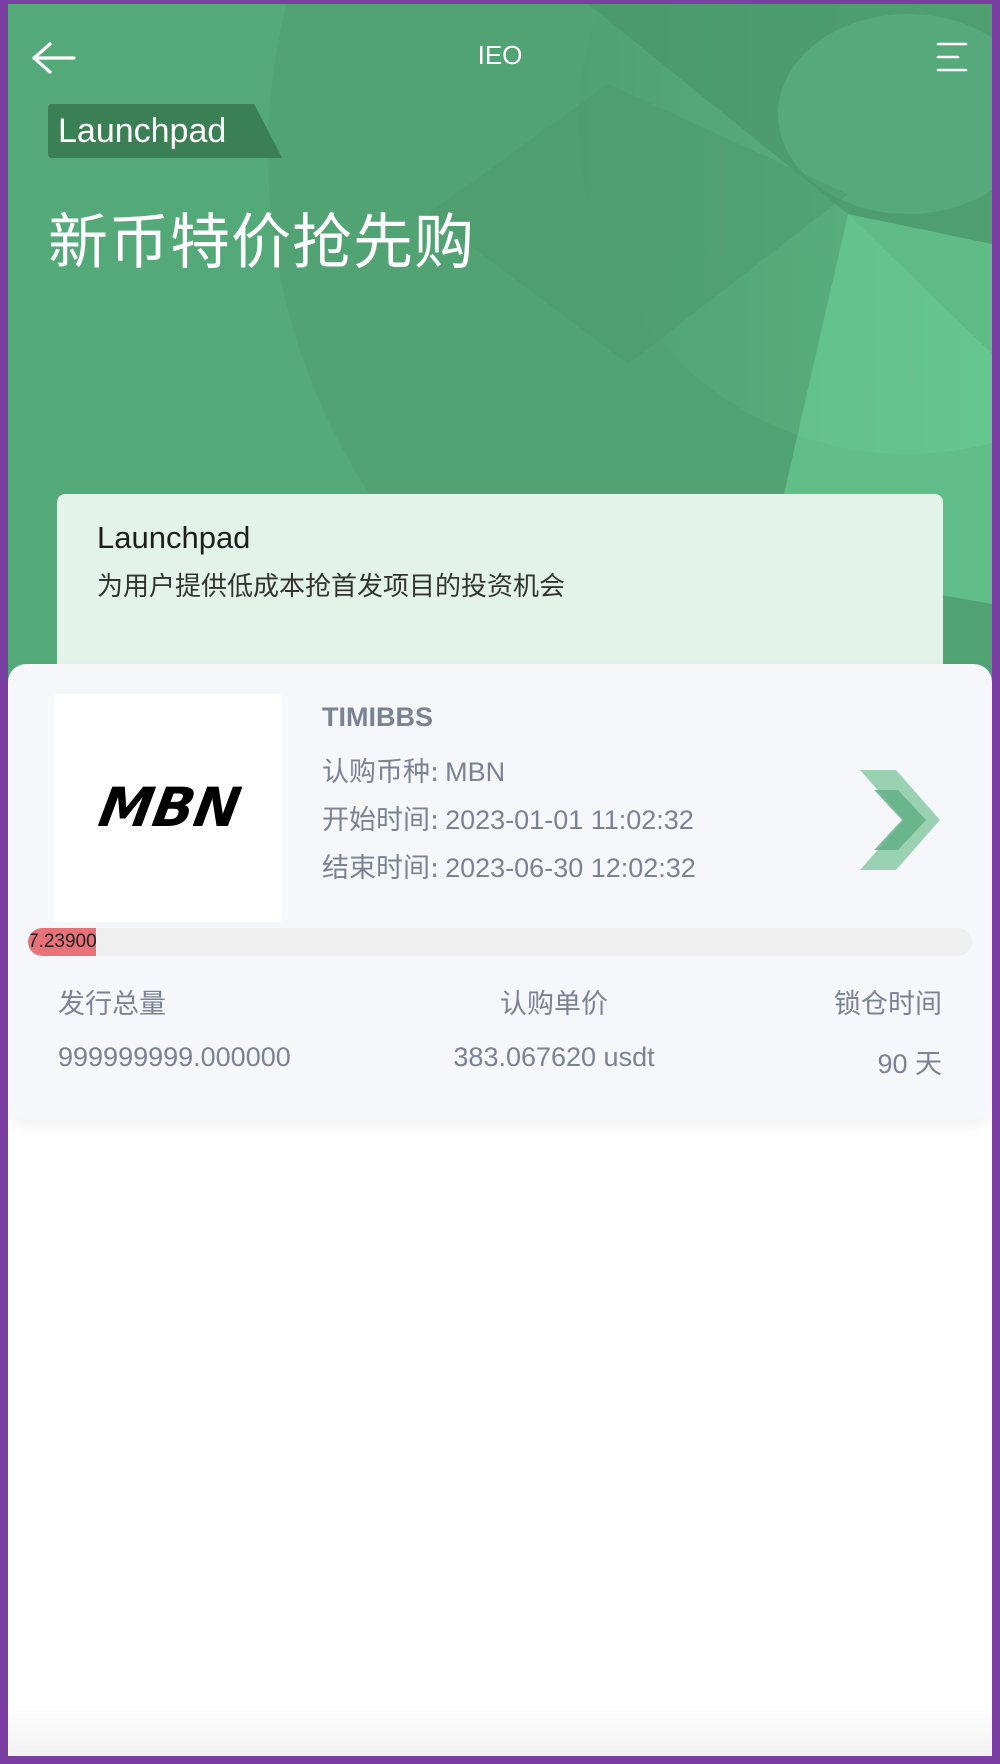 Image resolution: width=1000 pixels, height=1764 pixels. Describe the element at coordinates (261, 243) in the screenshot. I see `hero-title: 新币特价抢先购` at that location.